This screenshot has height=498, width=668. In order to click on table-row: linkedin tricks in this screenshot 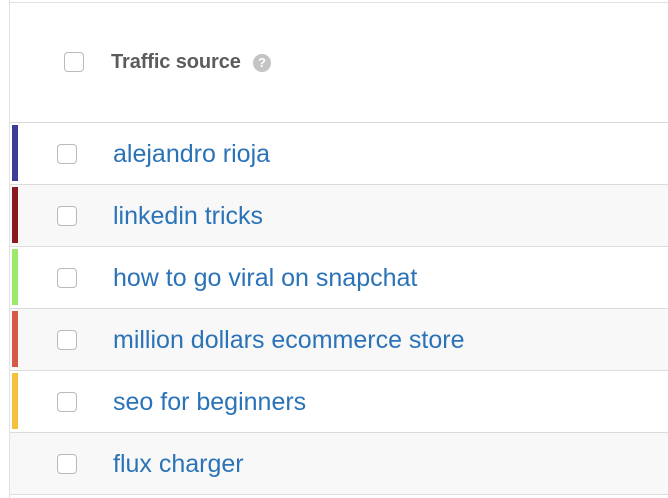, I will do `click(339, 216)`.